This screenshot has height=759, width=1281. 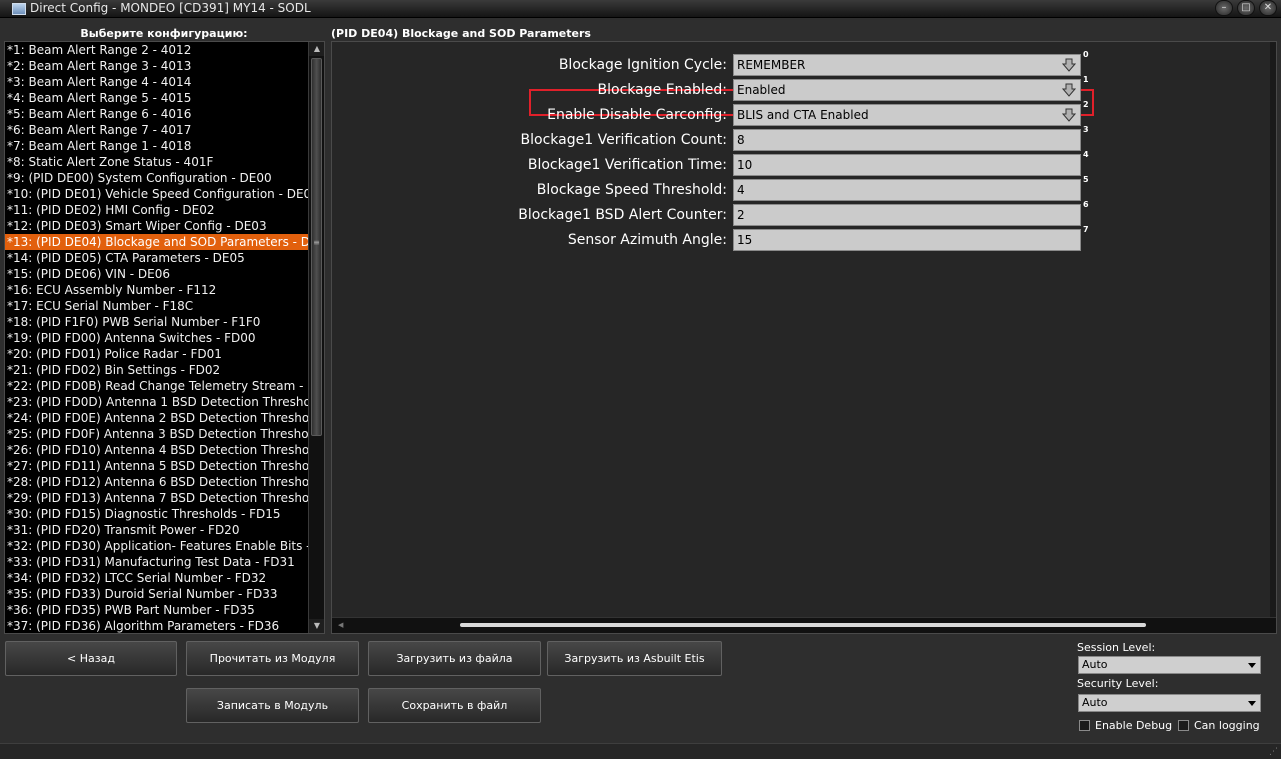 I want to click on param-input: 15, so click(x=907, y=240).